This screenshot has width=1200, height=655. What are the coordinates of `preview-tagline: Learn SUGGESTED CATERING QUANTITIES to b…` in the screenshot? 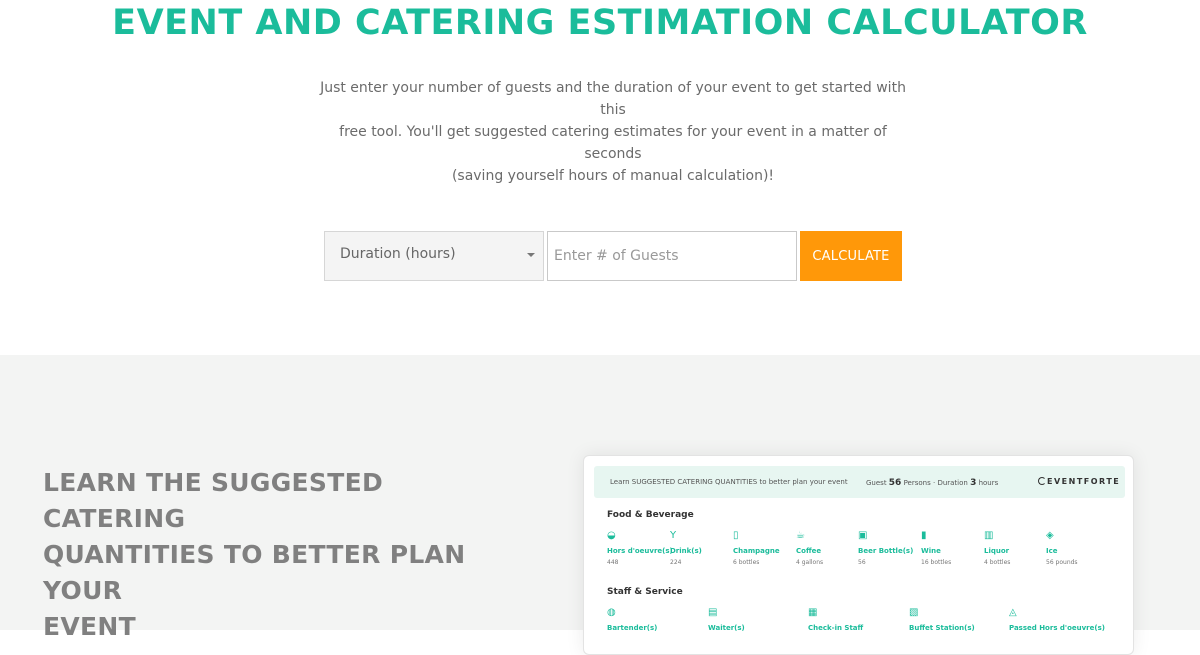 It's located at (729, 482).